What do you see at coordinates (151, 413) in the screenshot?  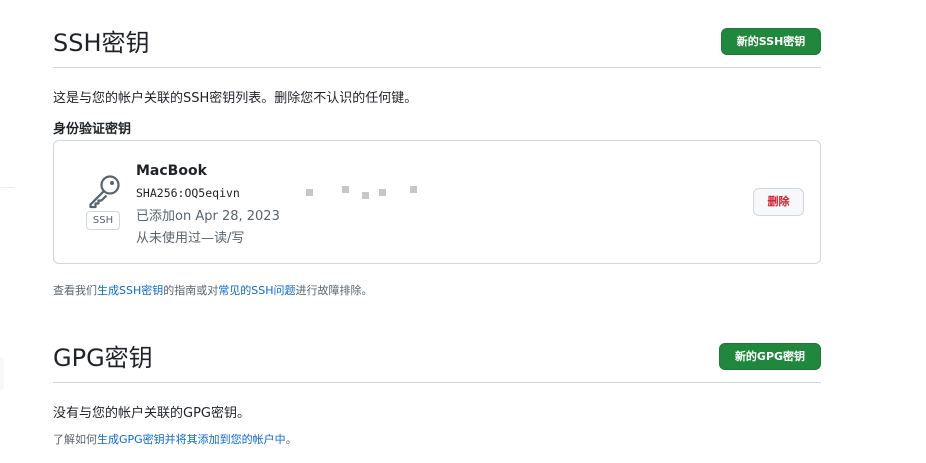 I see `gpg-description: 没有与您的帐户关联的GPG密钥。` at bounding box center [151, 413].